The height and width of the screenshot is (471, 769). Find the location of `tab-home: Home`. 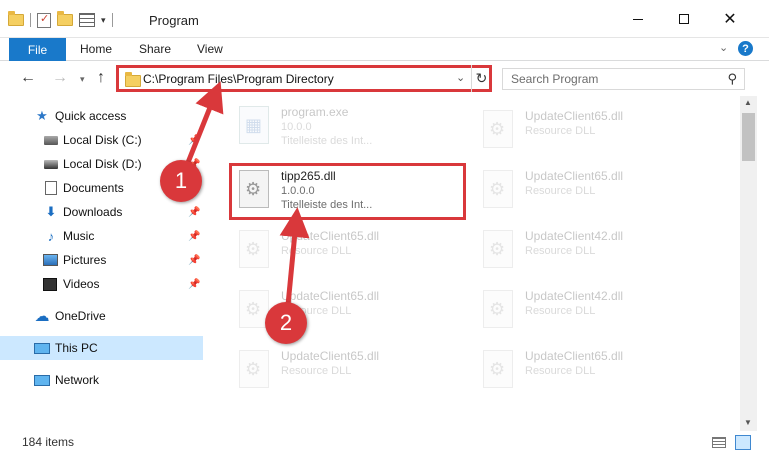

tab-home: Home is located at coordinates (96, 49).